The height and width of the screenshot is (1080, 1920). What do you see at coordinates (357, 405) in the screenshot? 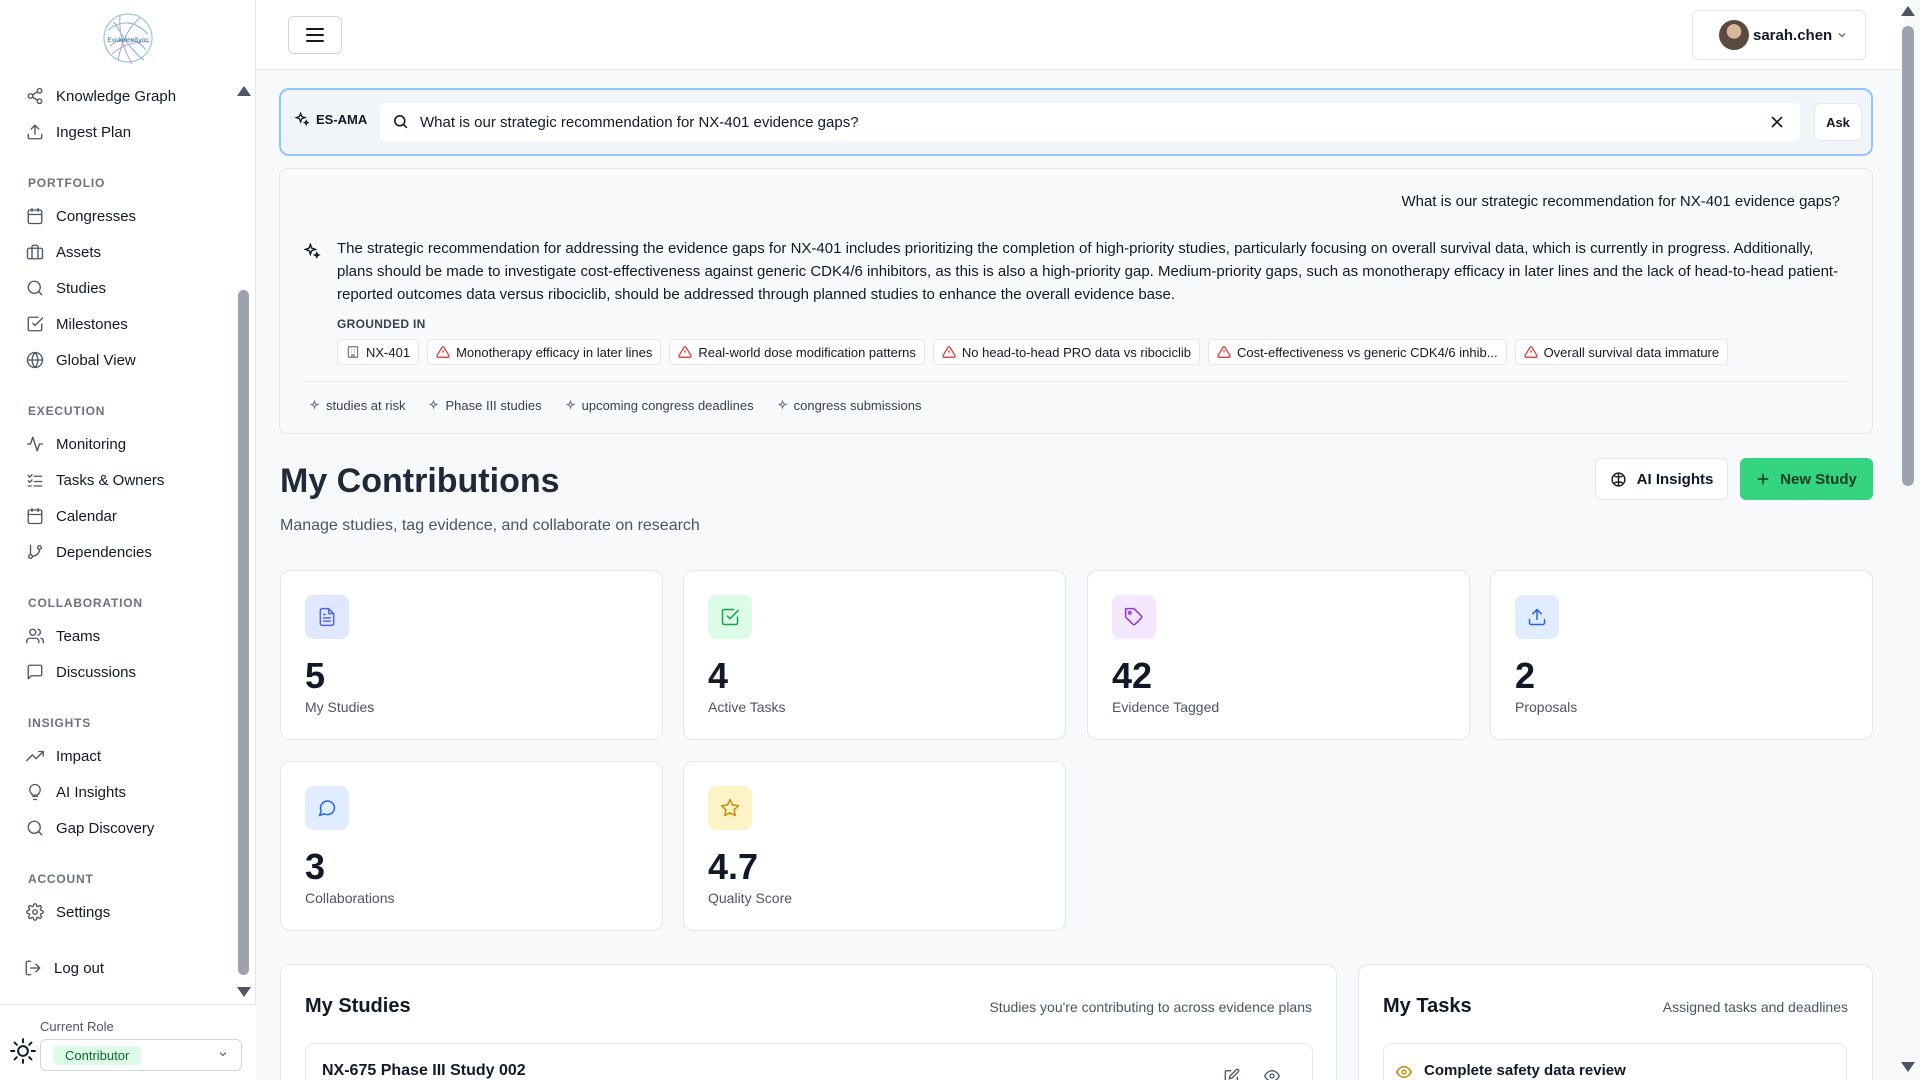
I see `suggested-query: studies at risk` at bounding box center [357, 405].